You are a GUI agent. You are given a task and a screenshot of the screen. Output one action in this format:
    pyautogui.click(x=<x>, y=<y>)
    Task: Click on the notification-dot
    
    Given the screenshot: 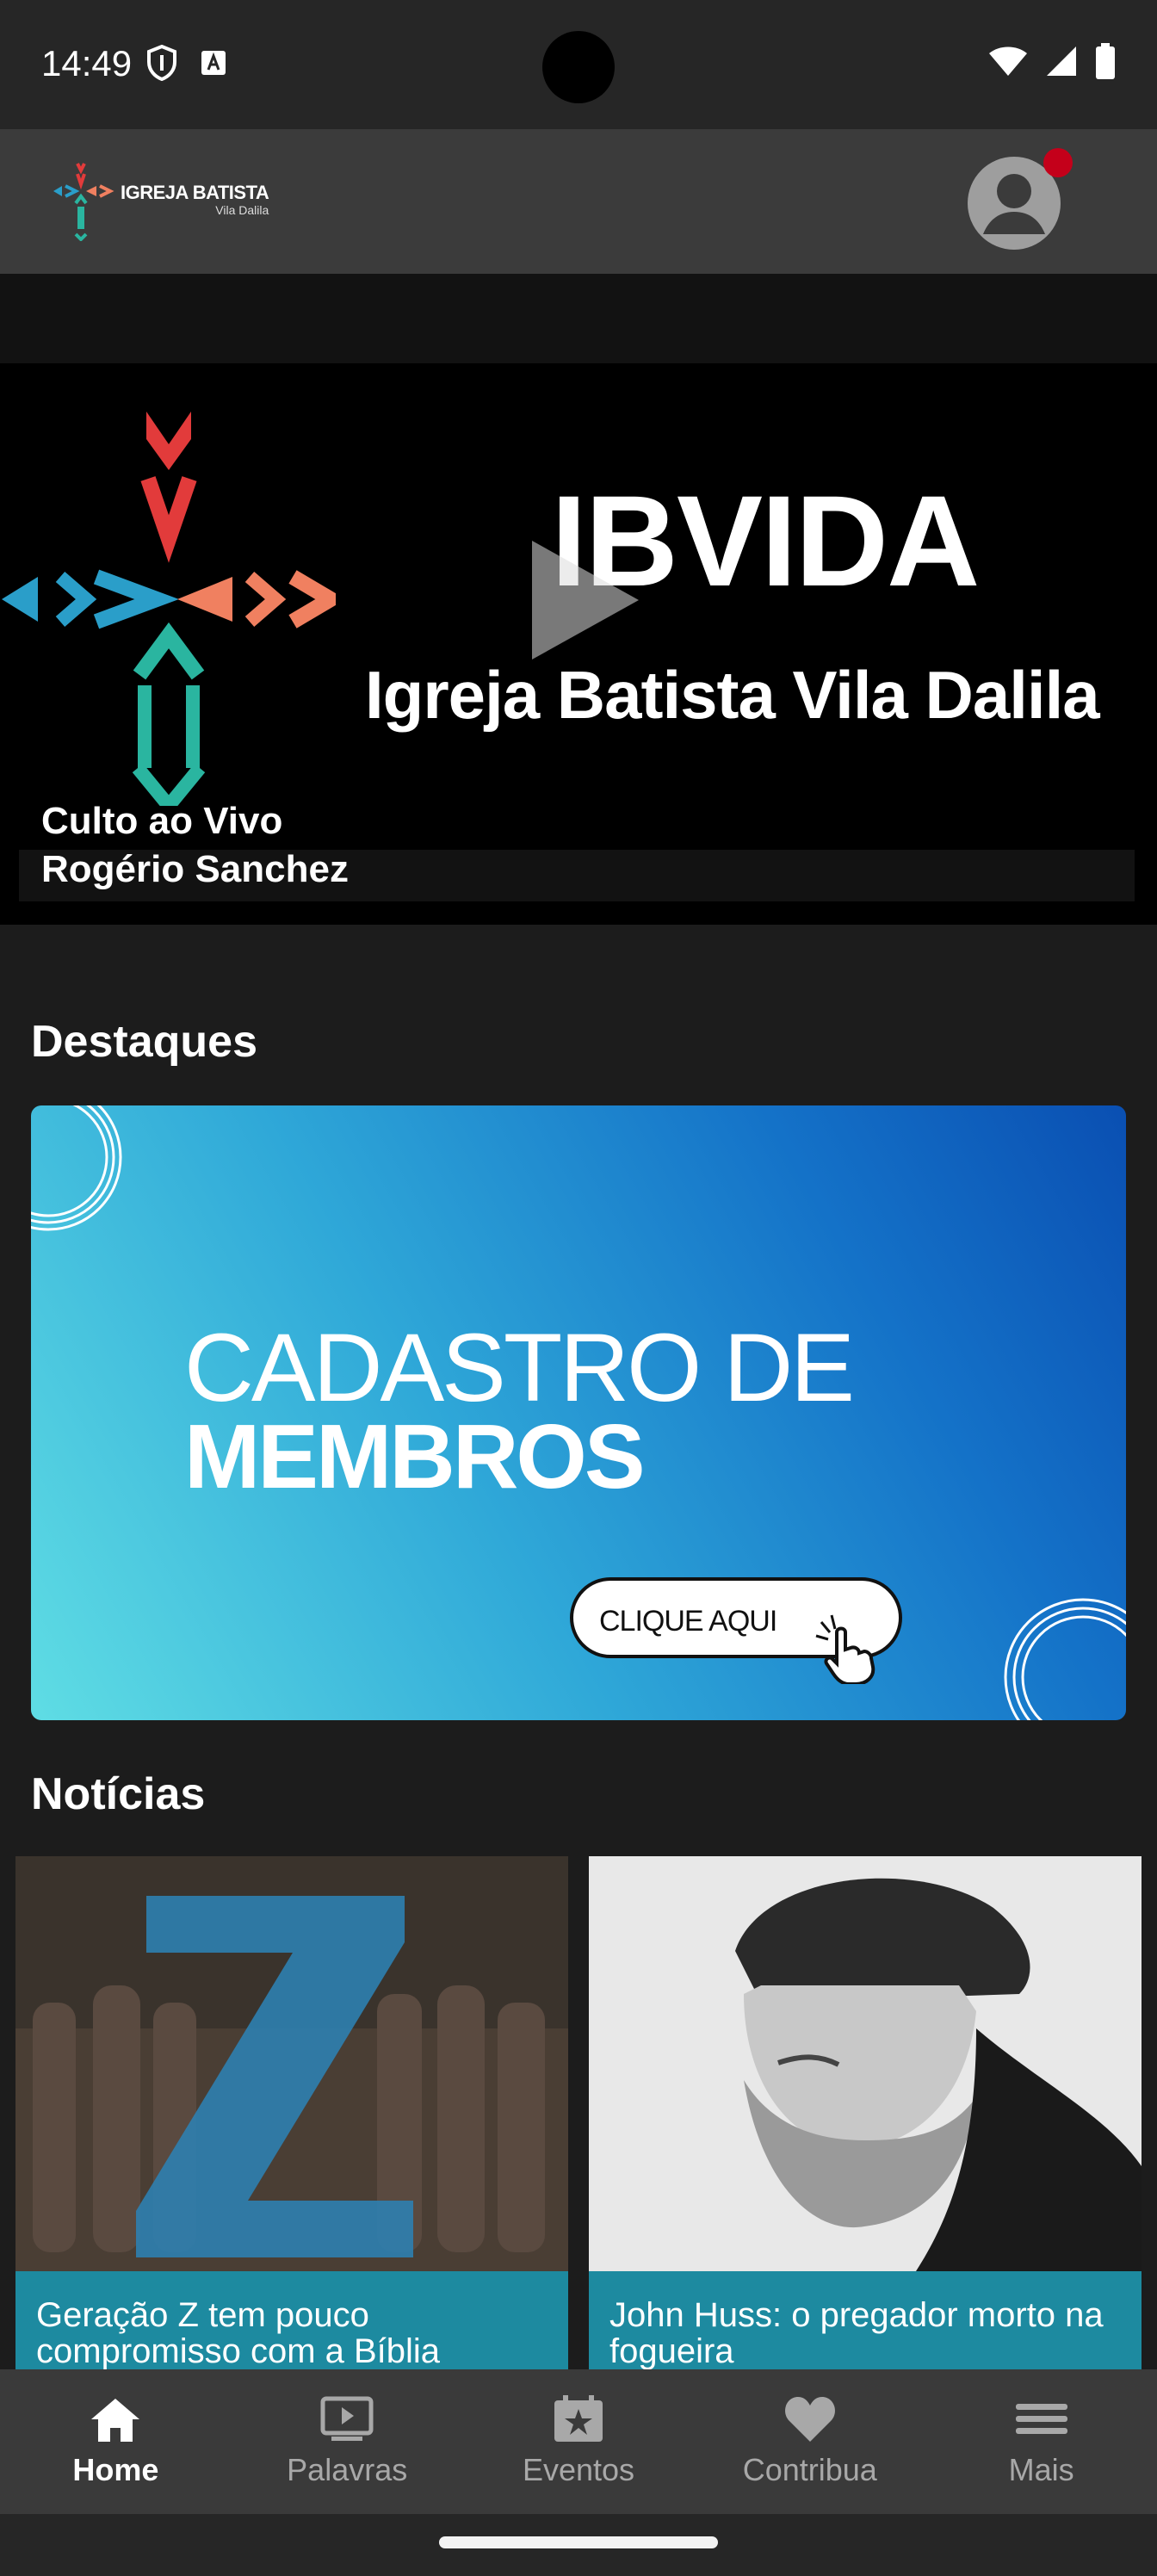 What is the action you would take?
    pyautogui.click(x=1058, y=163)
    